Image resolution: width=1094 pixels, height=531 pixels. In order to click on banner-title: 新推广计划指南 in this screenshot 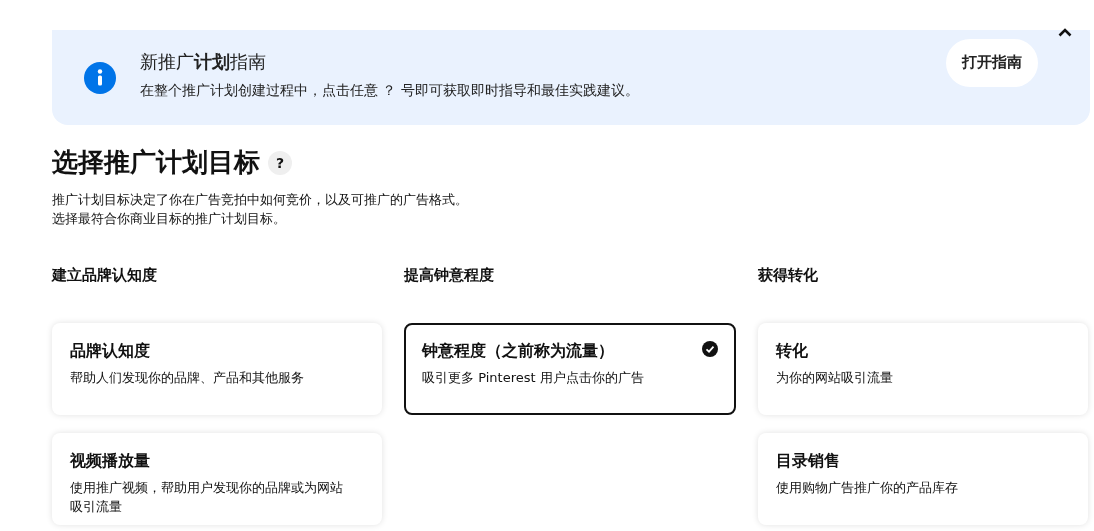, I will do `click(203, 61)`.